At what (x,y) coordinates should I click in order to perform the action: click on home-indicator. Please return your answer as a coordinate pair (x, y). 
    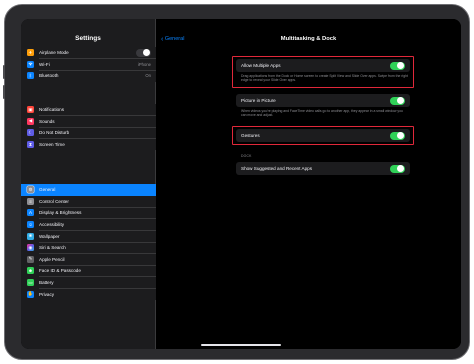
    Looking at the image, I should click on (241, 345).